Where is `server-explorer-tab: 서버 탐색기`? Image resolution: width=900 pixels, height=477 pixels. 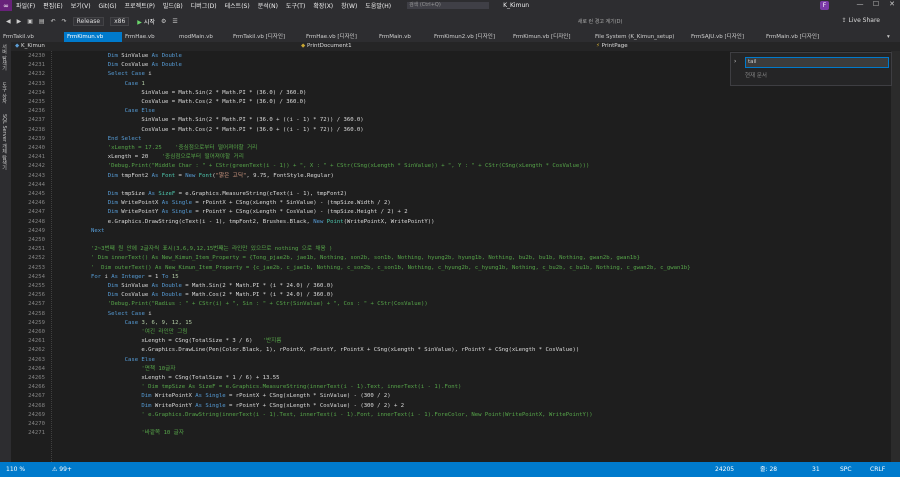 server-explorer-tab: 서버 탐색기 is located at coordinates (4, 57).